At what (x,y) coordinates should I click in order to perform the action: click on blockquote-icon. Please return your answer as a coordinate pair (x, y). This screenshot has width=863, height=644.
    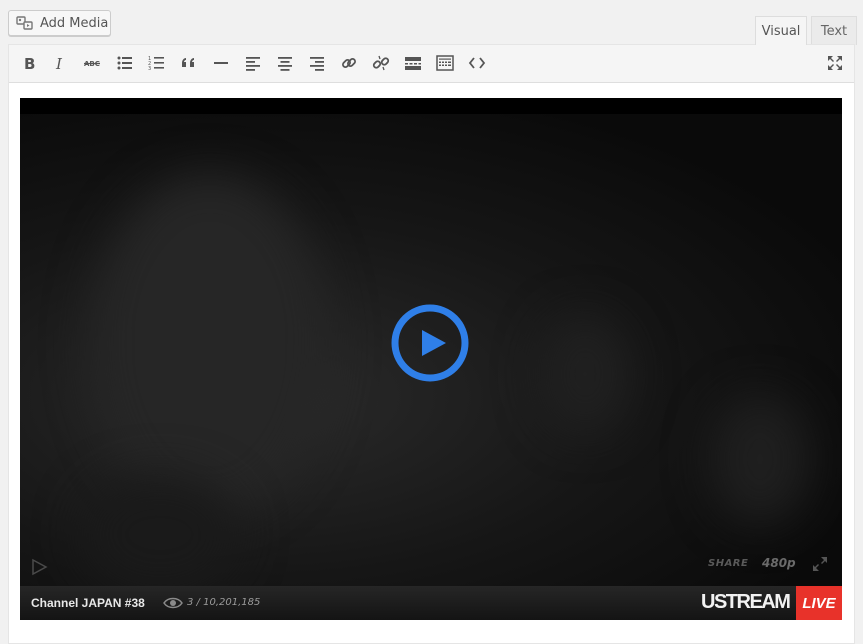
    Looking at the image, I should click on (188, 62).